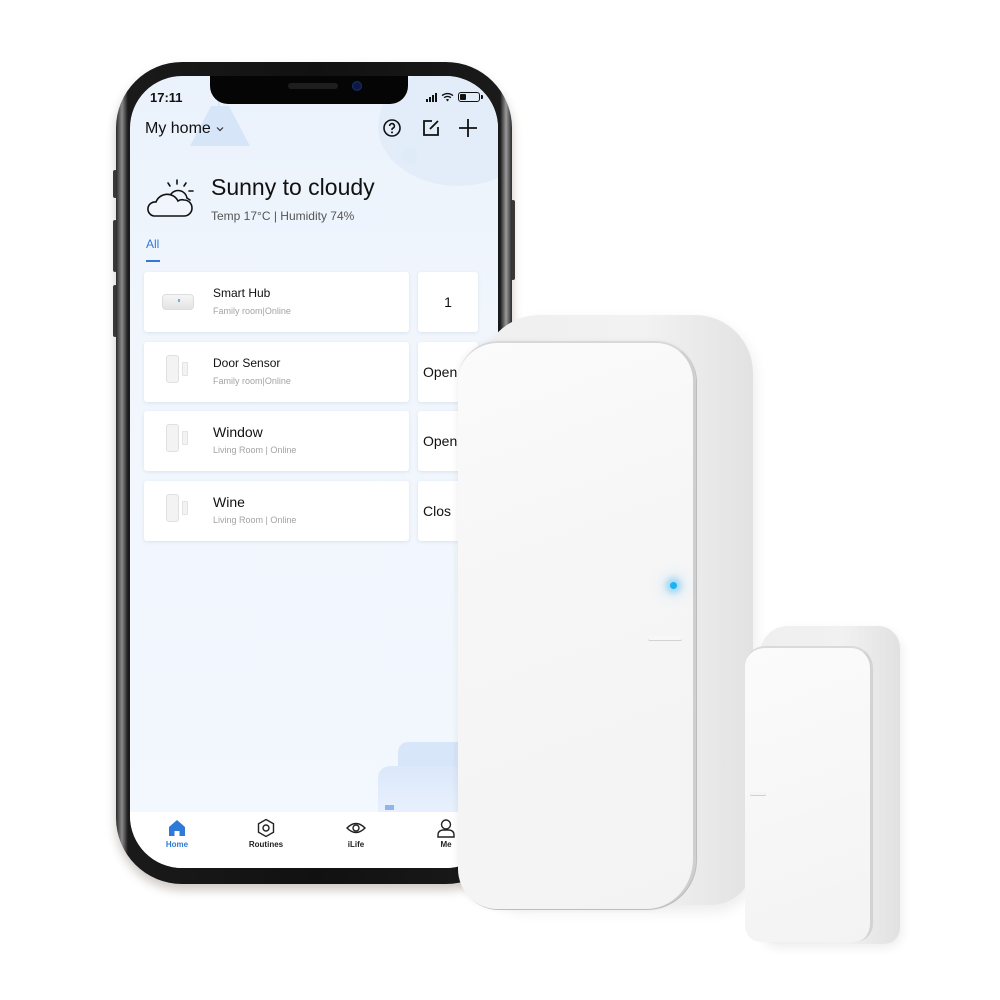 Image resolution: width=1000 pixels, height=1000 pixels. What do you see at coordinates (356, 828) in the screenshot?
I see `eye-icon` at bounding box center [356, 828].